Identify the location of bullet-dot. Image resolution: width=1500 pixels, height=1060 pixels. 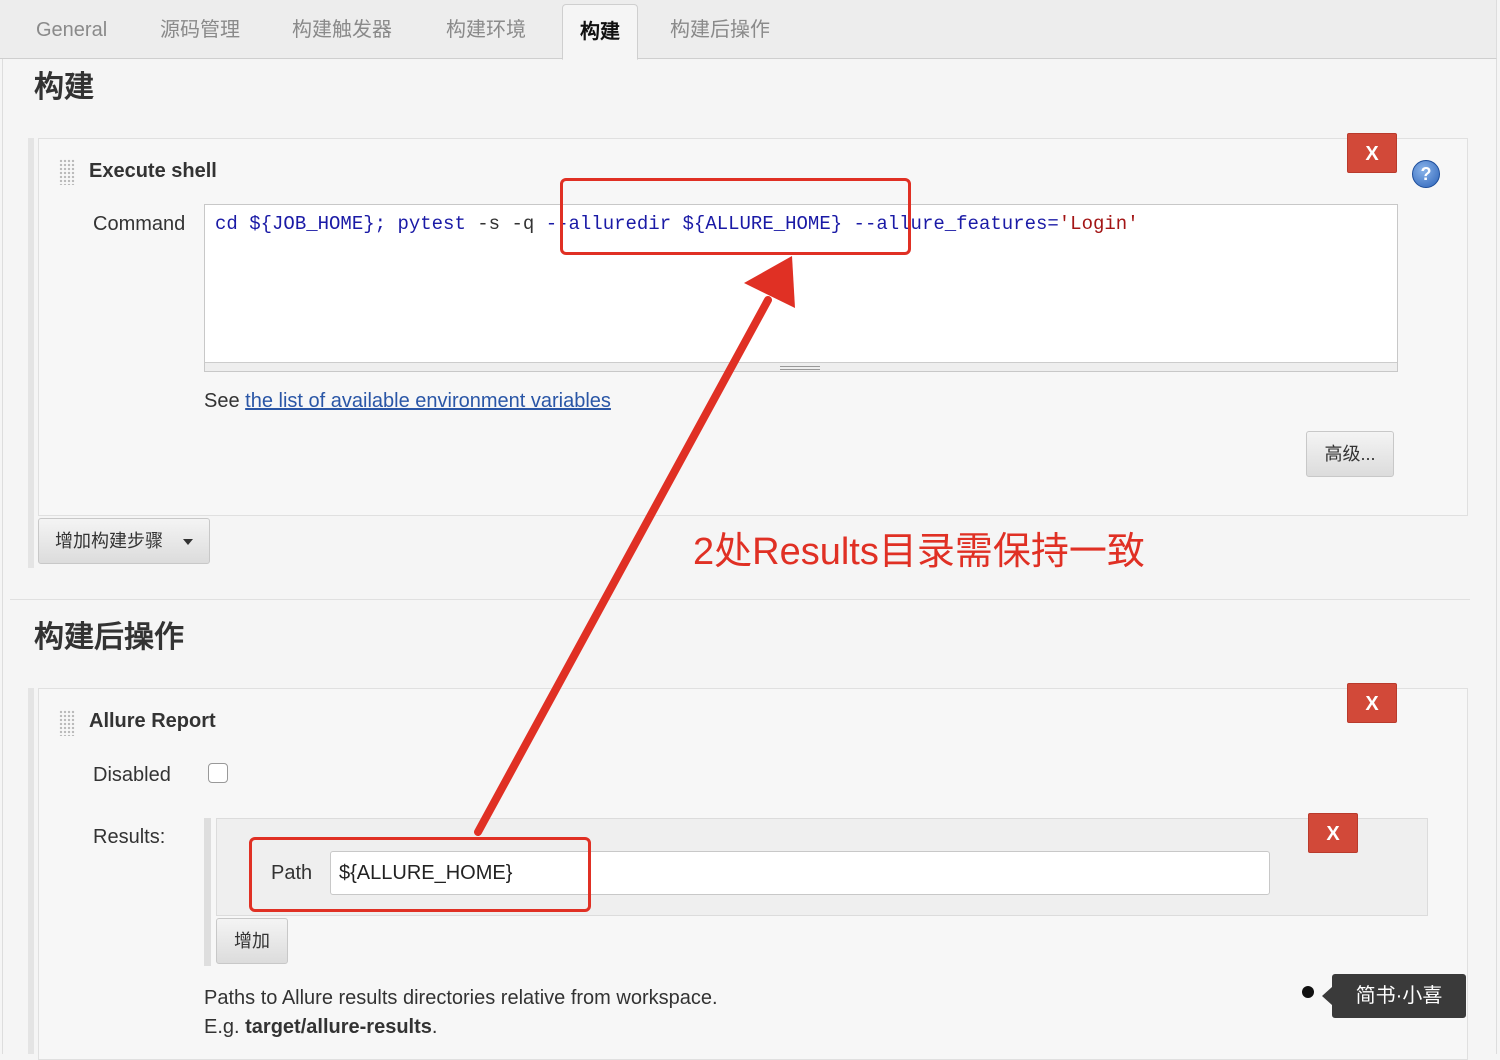
(1308, 992).